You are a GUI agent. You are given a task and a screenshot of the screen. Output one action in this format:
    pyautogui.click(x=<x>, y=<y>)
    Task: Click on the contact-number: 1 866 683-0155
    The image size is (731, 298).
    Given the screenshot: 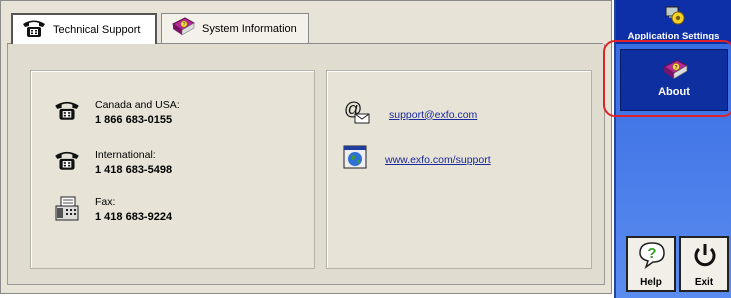 What is the action you would take?
    pyautogui.click(x=134, y=120)
    